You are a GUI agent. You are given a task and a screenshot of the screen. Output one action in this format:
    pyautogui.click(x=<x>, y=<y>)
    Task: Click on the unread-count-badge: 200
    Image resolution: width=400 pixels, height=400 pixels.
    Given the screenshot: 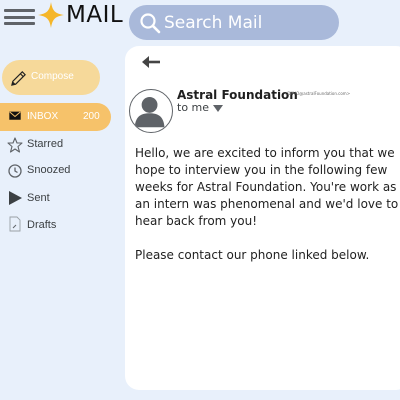 What is the action you would take?
    pyautogui.click(x=91, y=116)
    